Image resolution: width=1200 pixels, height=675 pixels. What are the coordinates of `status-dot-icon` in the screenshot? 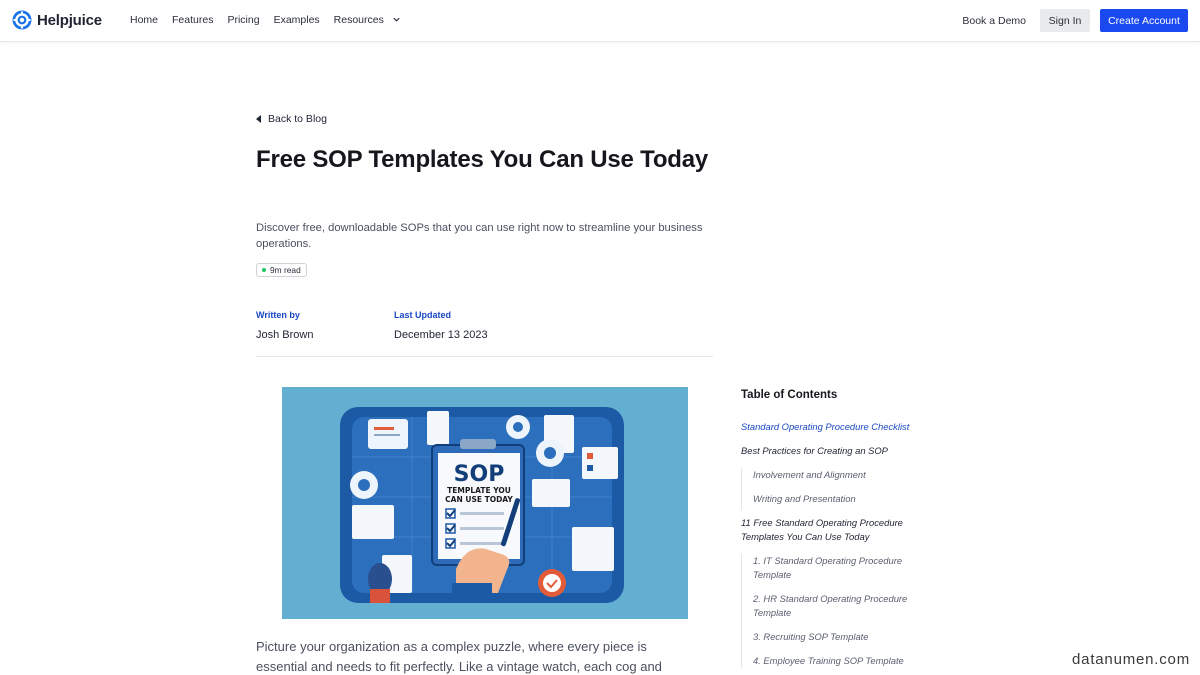 It's located at (264, 270).